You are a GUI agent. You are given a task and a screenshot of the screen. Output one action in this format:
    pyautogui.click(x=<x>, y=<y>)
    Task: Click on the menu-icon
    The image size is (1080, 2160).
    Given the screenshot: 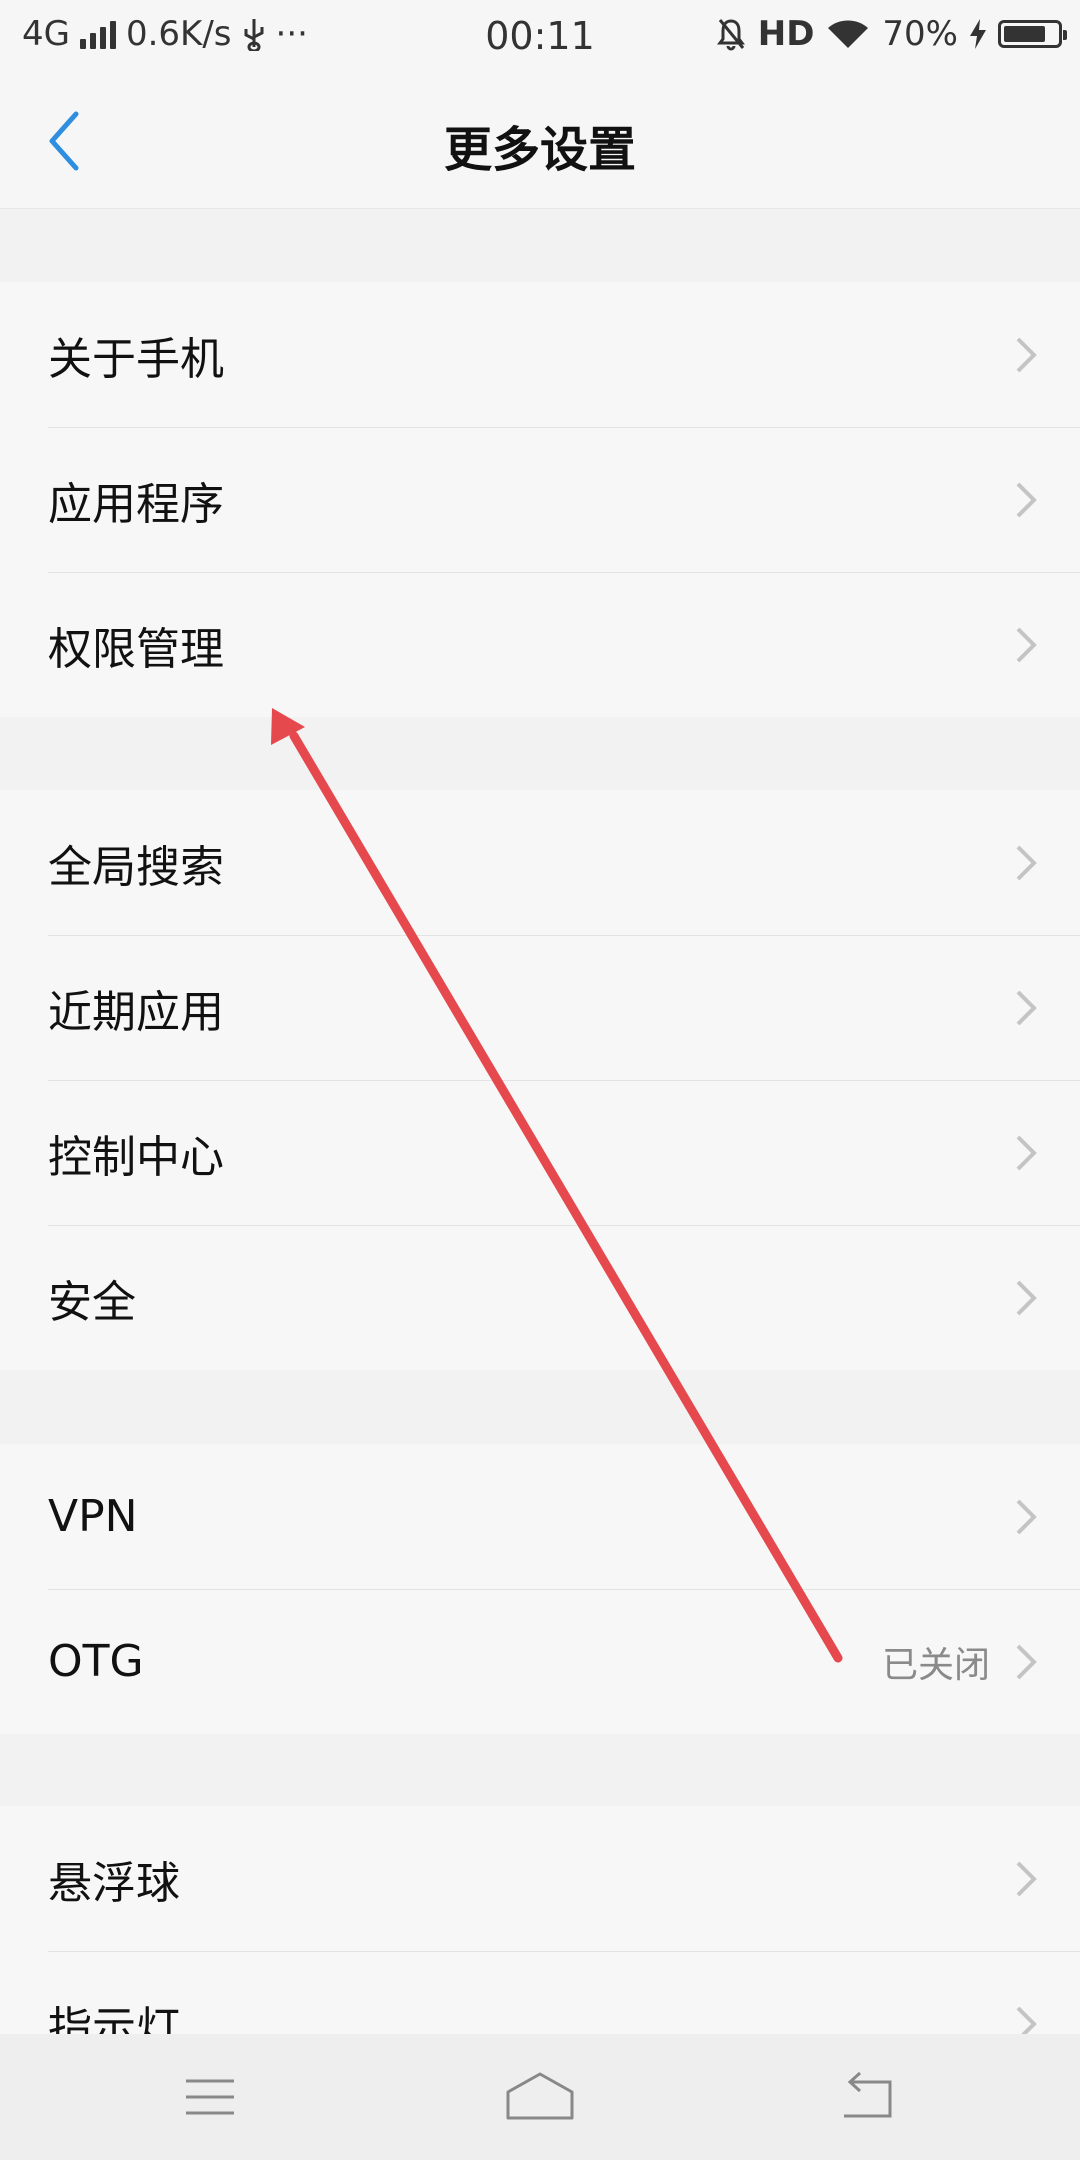 What is the action you would take?
    pyautogui.click(x=210, y=2097)
    